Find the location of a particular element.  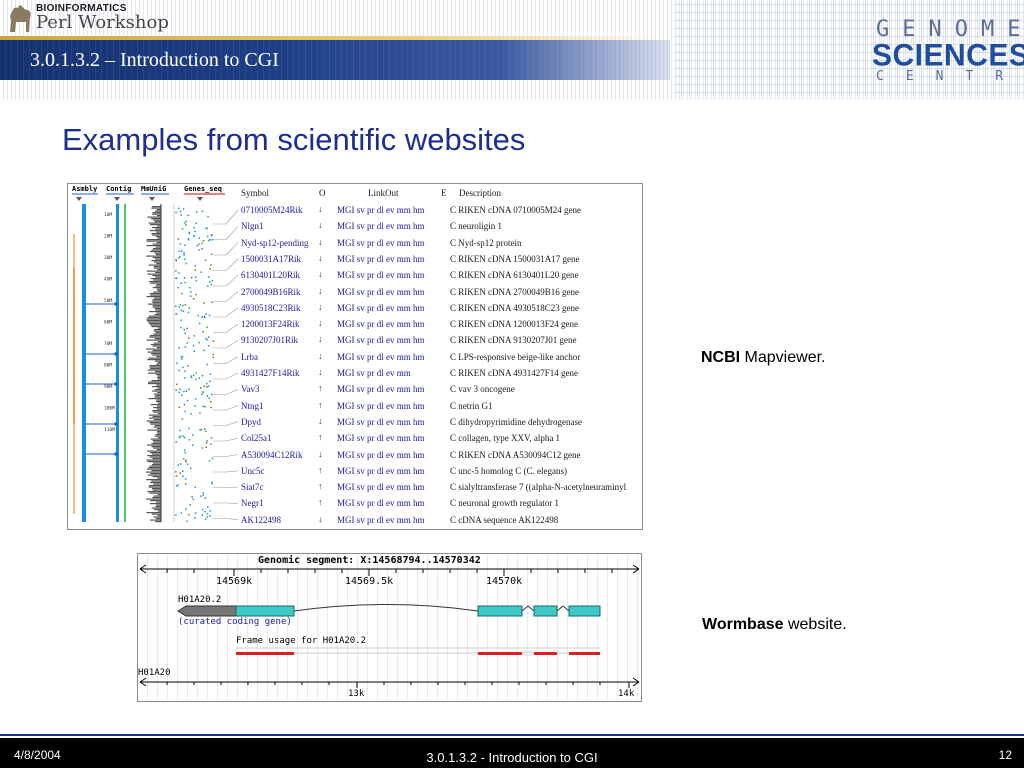

gene-symbol-link: 1500031A17Rik is located at coordinates (271, 259).